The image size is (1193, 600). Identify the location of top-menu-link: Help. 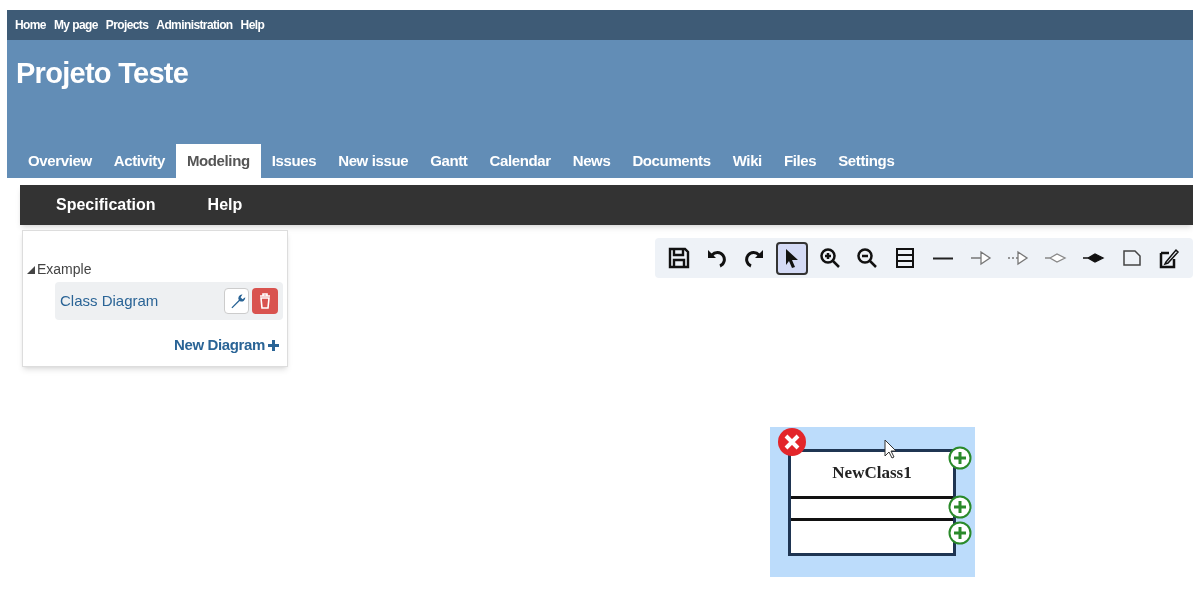
(252, 25).